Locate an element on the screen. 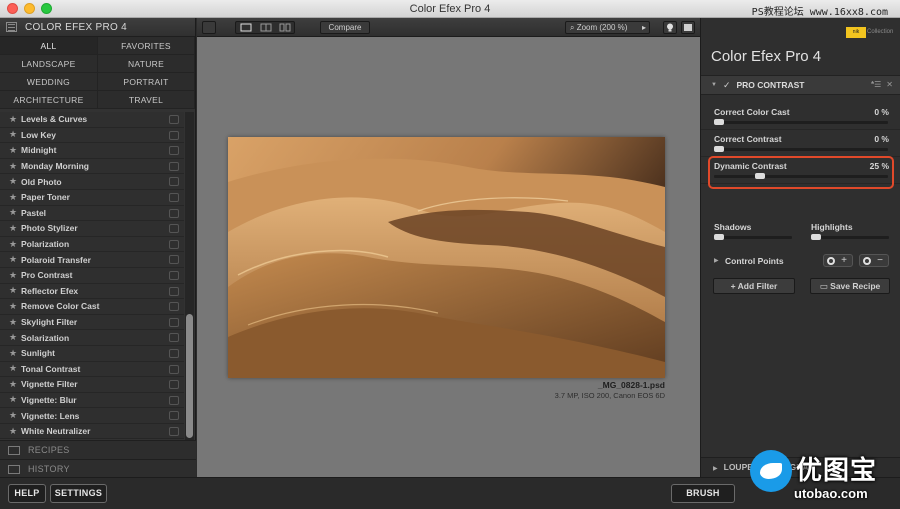 This screenshot has height=509, width=900. filter-item: ★ Vignette: Lens is located at coordinates (92, 416).